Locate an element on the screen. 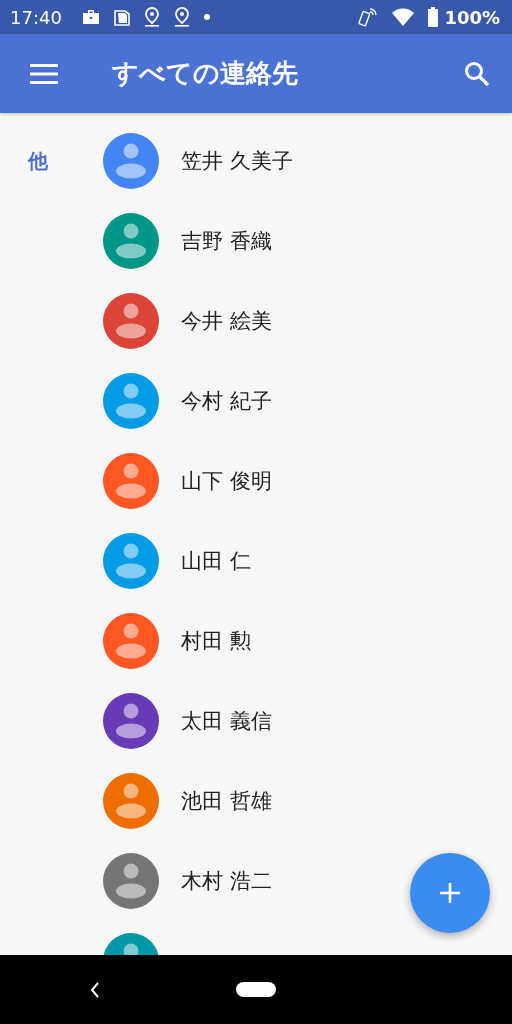 The height and width of the screenshot is (1024, 512). dot-icon is located at coordinates (206, 17).